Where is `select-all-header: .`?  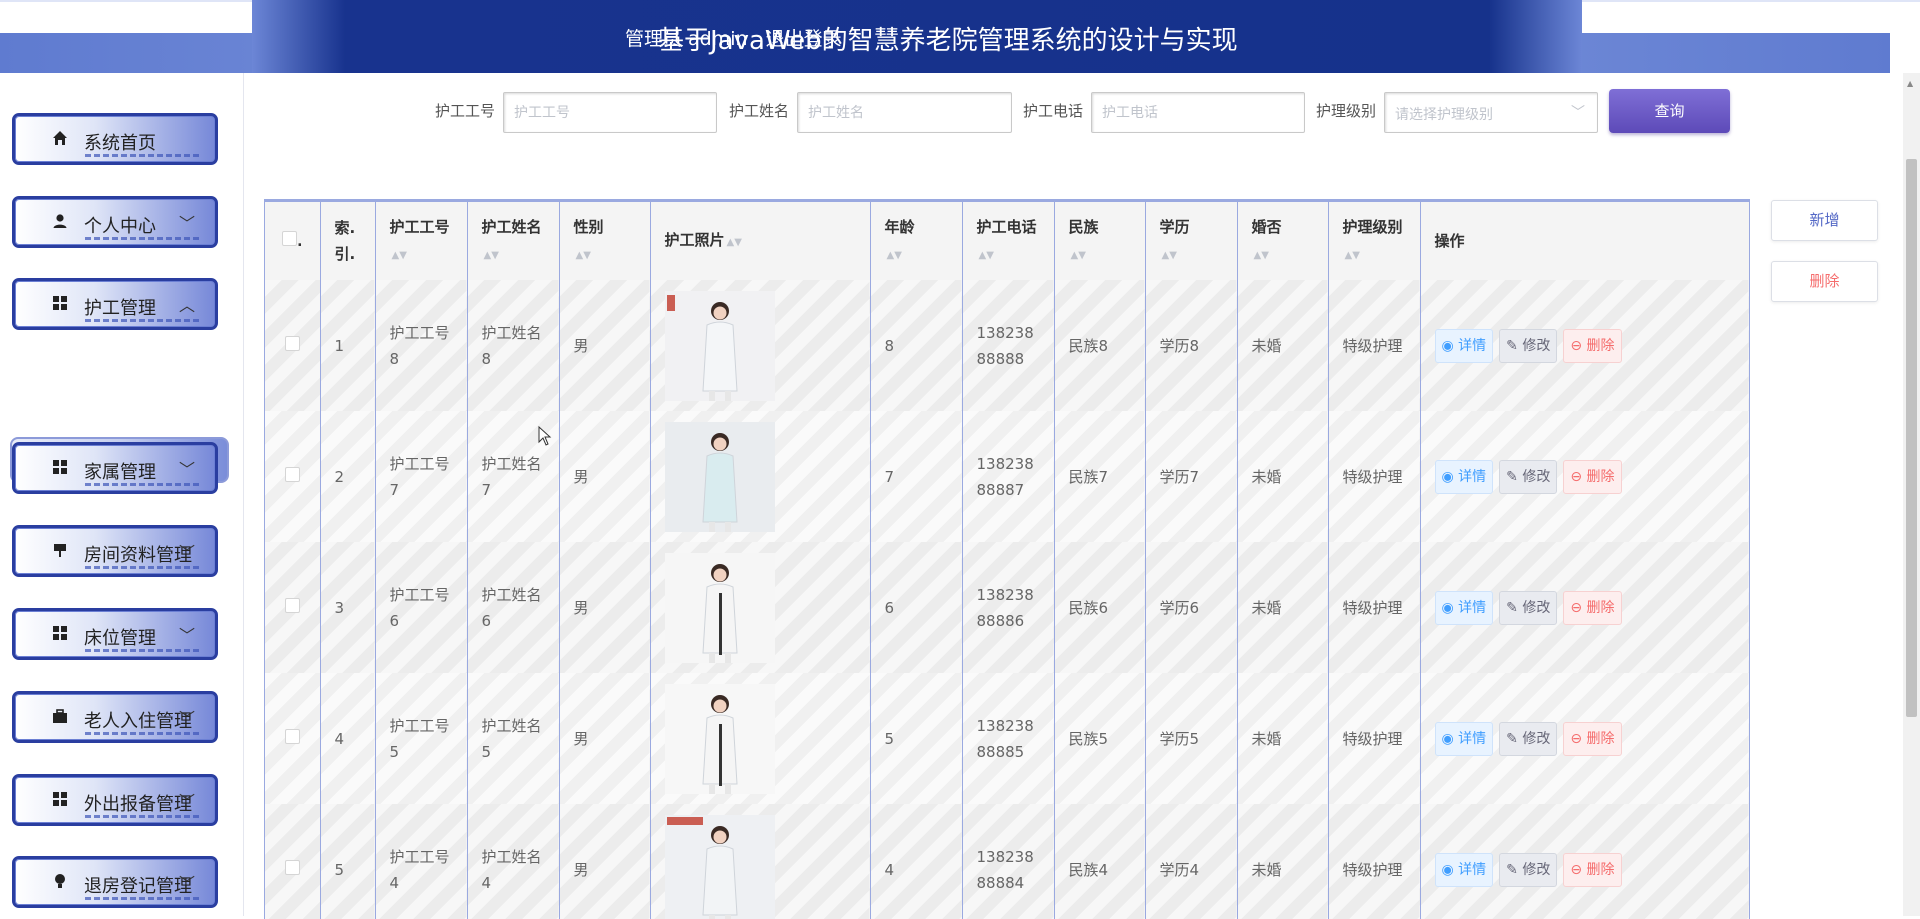
select-all-header: . is located at coordinates (292, 241).